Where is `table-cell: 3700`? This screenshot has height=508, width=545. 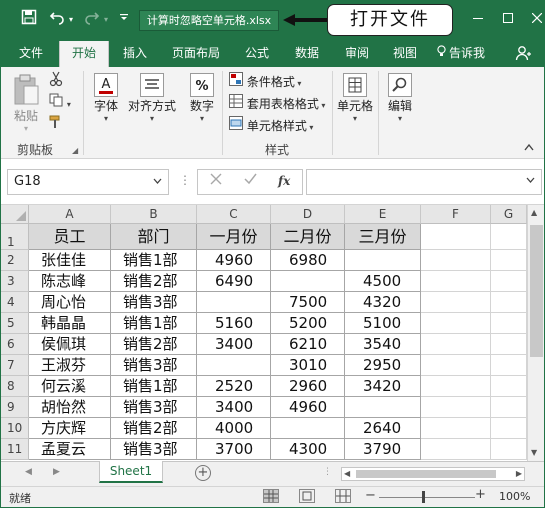 table-cell: 3700 is located at coordinates (234, 449).